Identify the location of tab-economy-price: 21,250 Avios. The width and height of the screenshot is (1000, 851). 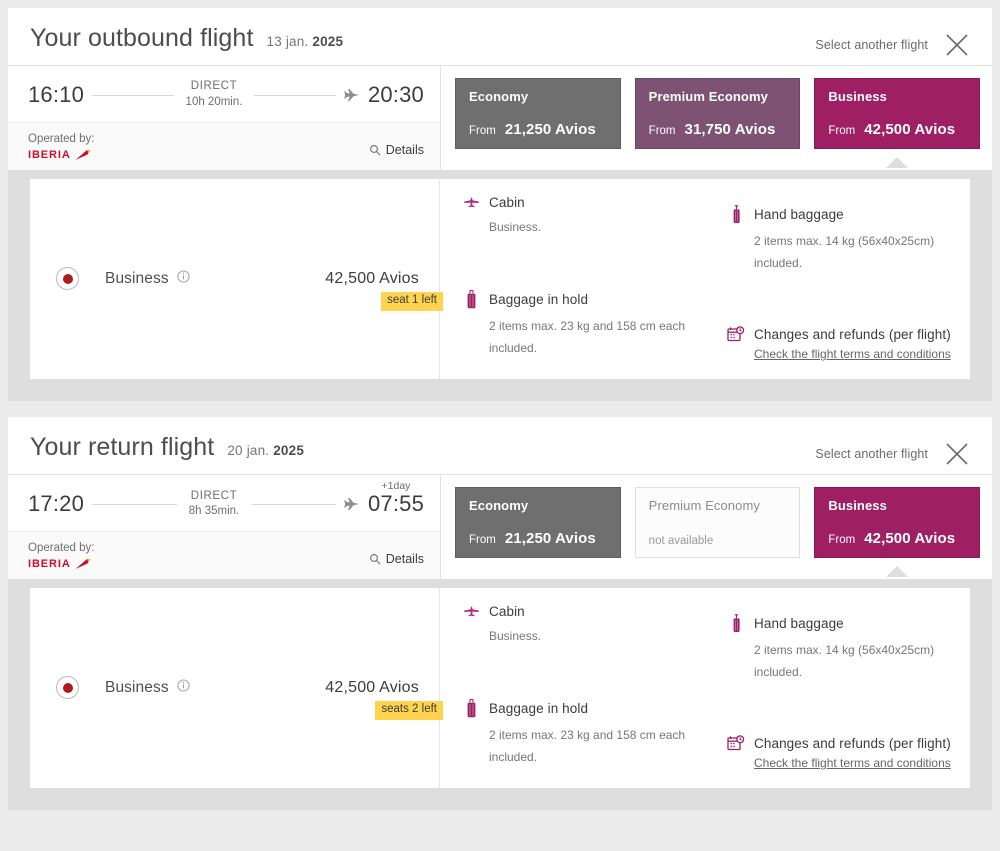
(550, 129).